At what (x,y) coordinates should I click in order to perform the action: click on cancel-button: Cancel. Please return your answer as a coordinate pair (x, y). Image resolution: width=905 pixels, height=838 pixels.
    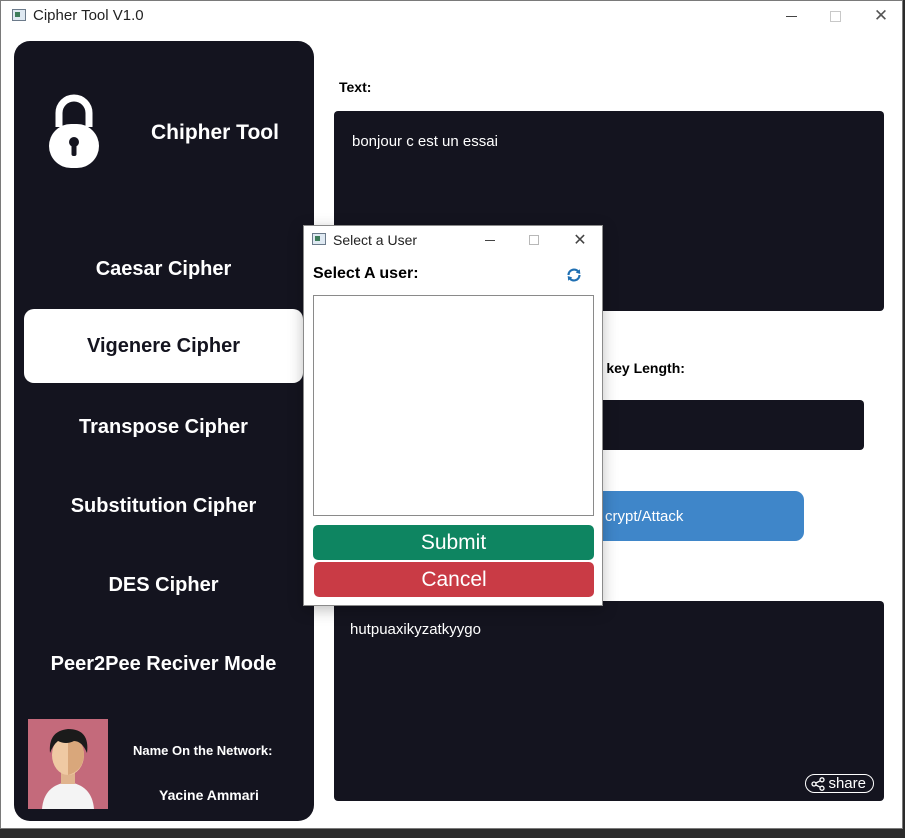
    Looking at the image, I should click on (454, 579).